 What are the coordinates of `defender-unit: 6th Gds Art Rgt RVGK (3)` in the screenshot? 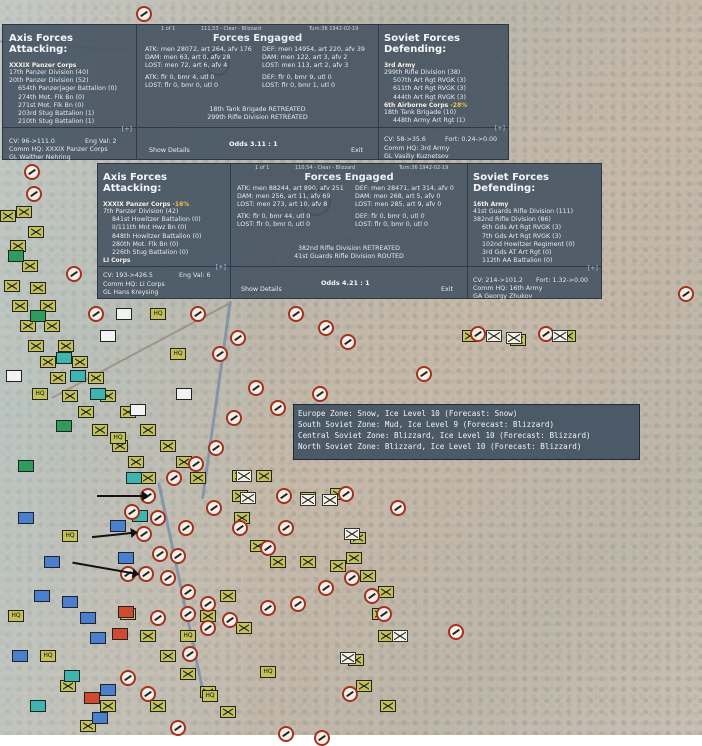 It's located at (541, 228).